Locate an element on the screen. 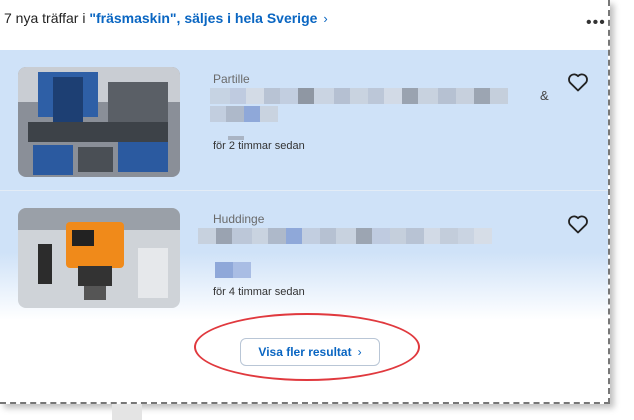 This screenshot has height=420, width=634. chevron-right-icon: › is located at coordinates (325, 18).